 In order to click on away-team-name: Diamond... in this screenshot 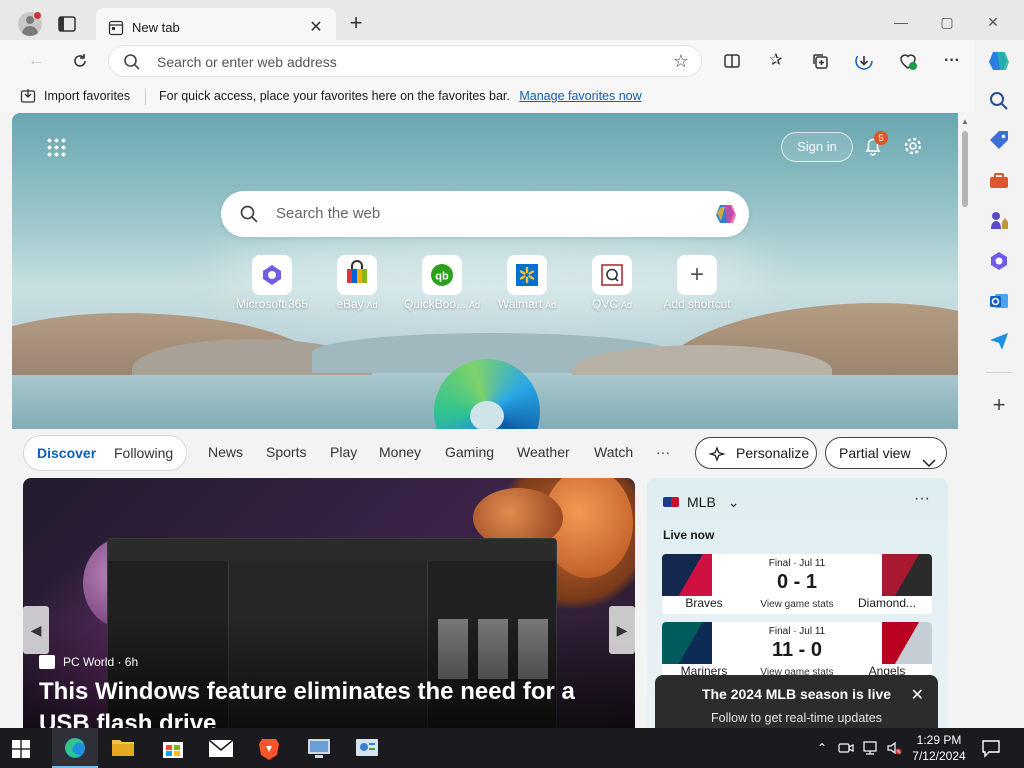, I will do `click(887, 603)`.